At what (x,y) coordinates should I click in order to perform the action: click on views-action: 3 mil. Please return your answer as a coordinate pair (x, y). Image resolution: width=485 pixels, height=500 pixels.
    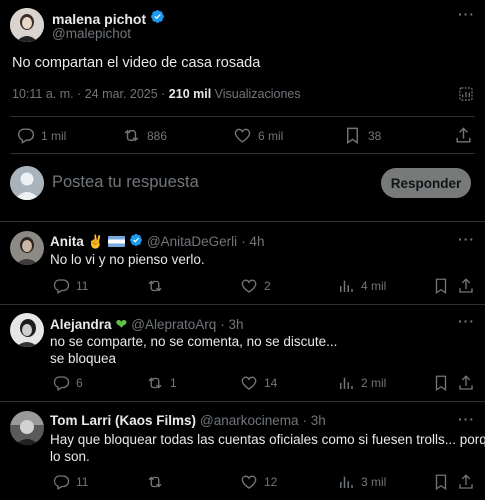
    Looking at the image, I should click on (361, 482).